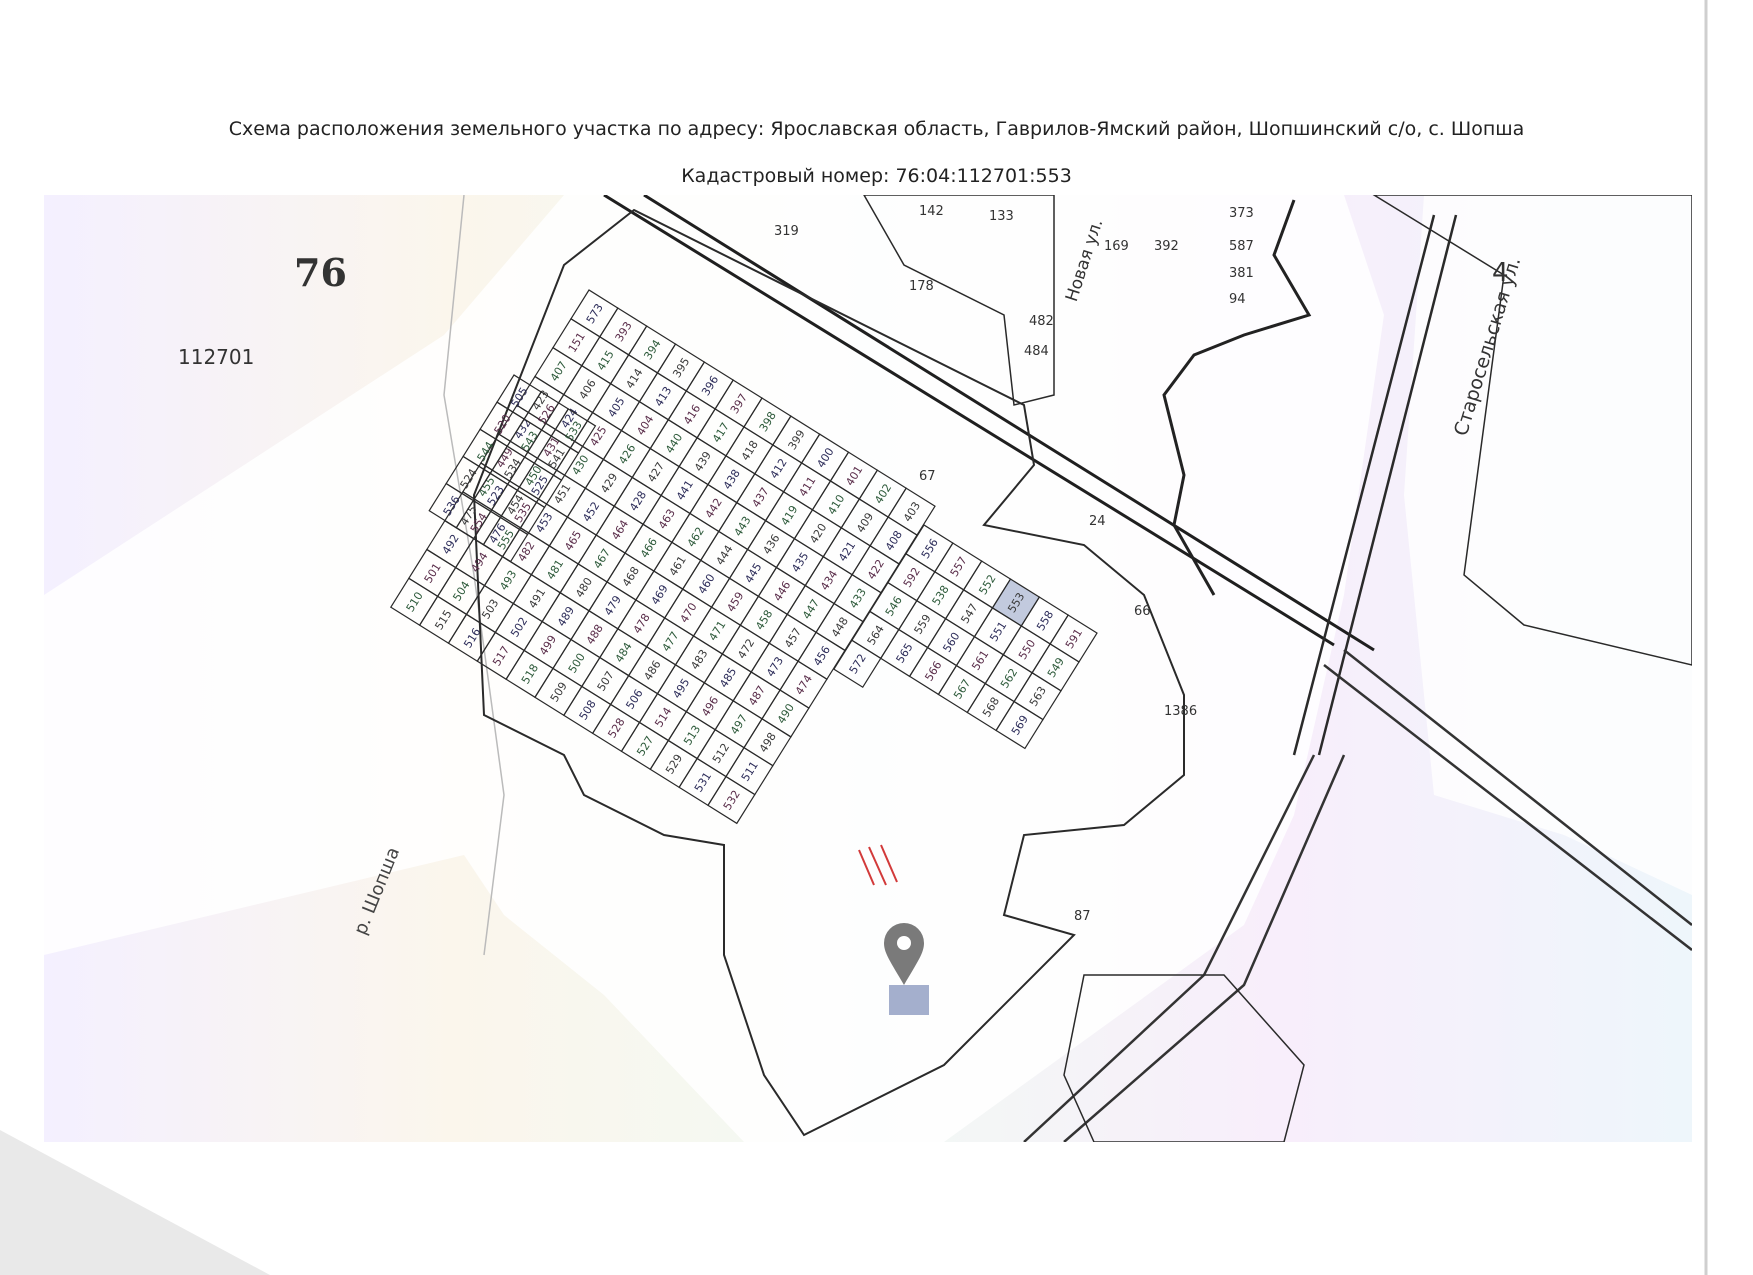 Image resolution: width=1753 pixels, height=1275 pixels. Describe the element at coordinates (876, 176) in the screenshot. I see `cadastral-number: Кадастровый номер: 76:04:112701:553` at that location.